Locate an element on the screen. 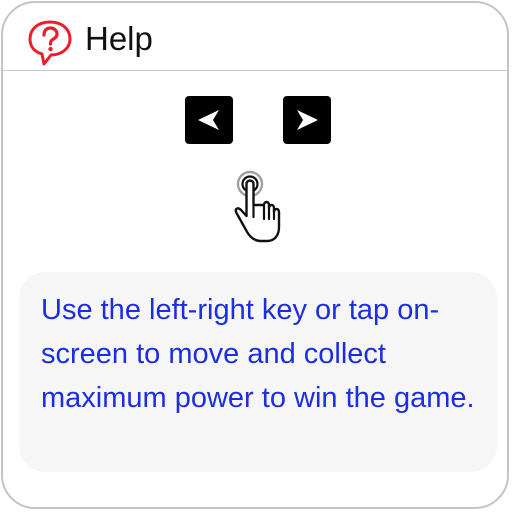 The height and width of the screenshot is (512, 512). dialog-header: Help is located at coordinates (255, 37).